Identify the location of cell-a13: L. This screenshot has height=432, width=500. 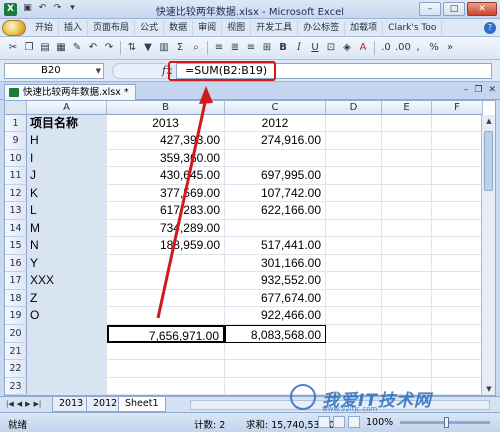
(67, 211).